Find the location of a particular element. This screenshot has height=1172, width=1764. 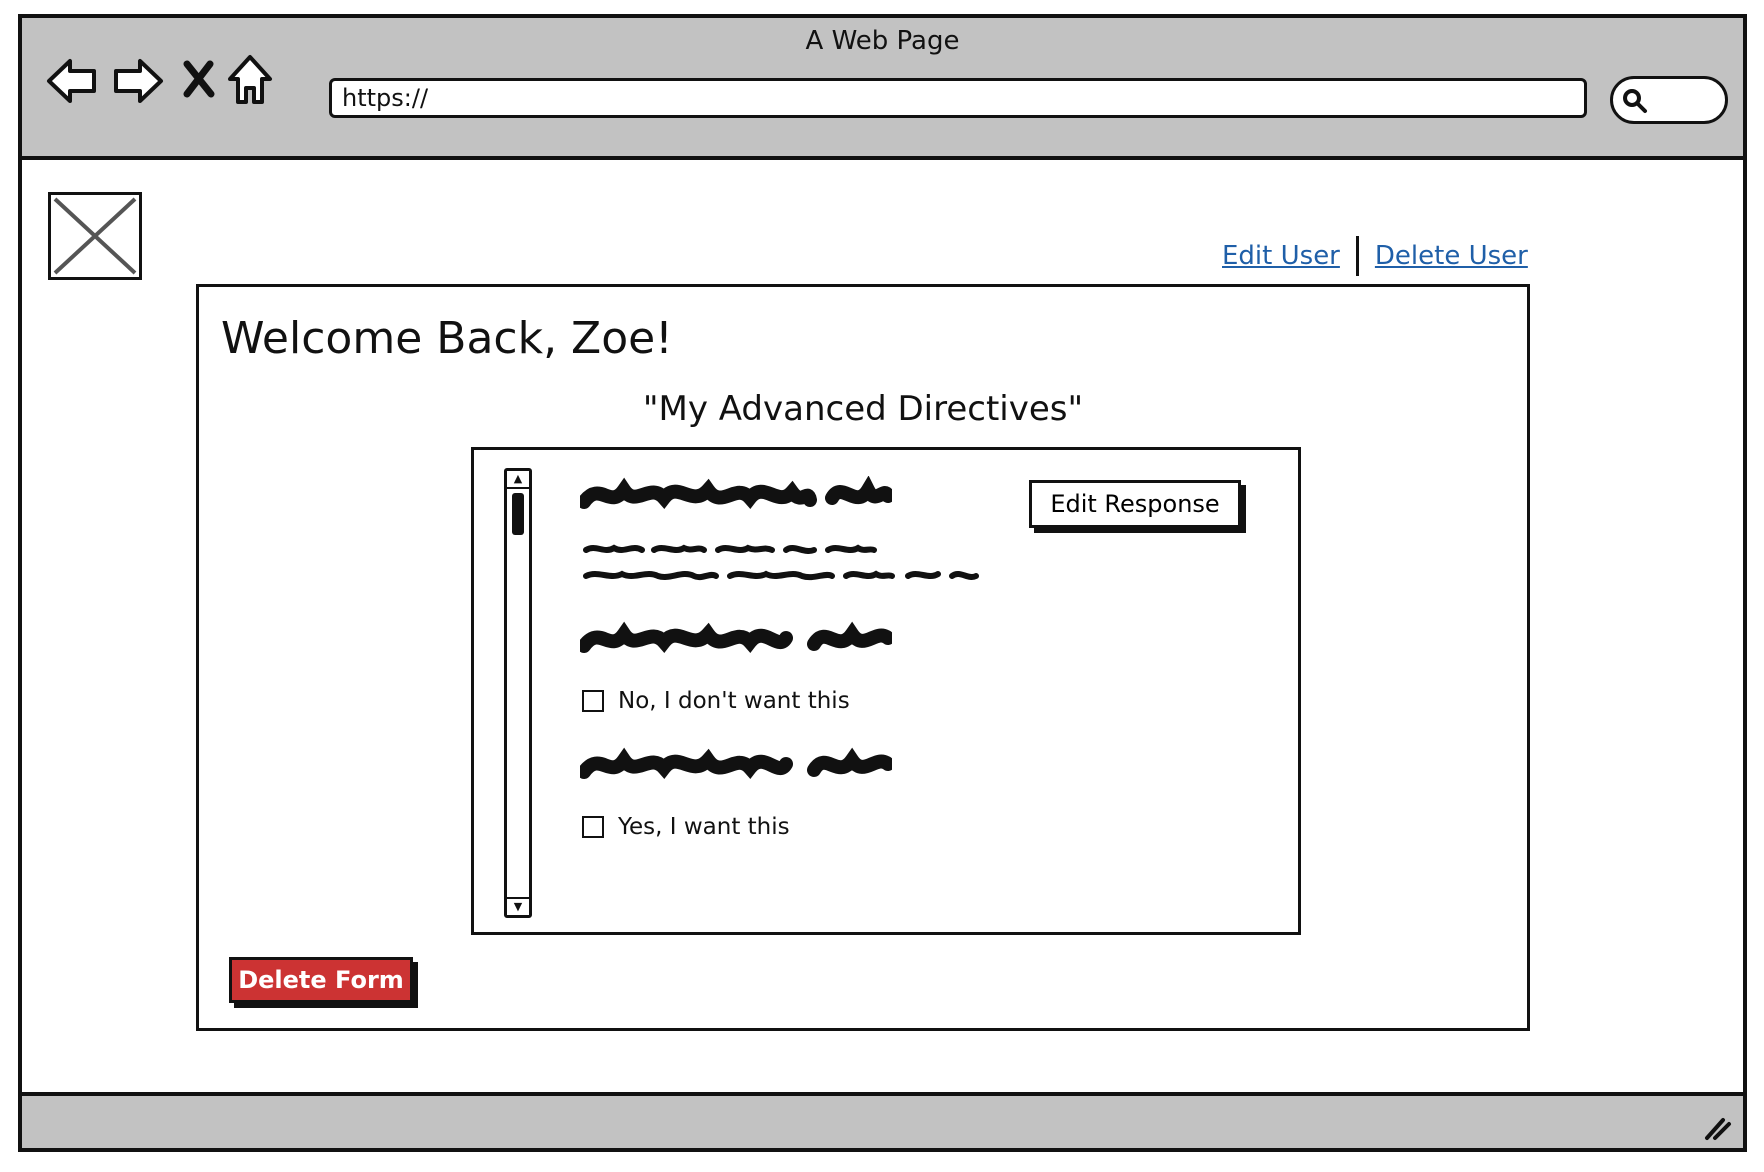

delete-user-link: Delete User is located at coordinates (1451, 256).